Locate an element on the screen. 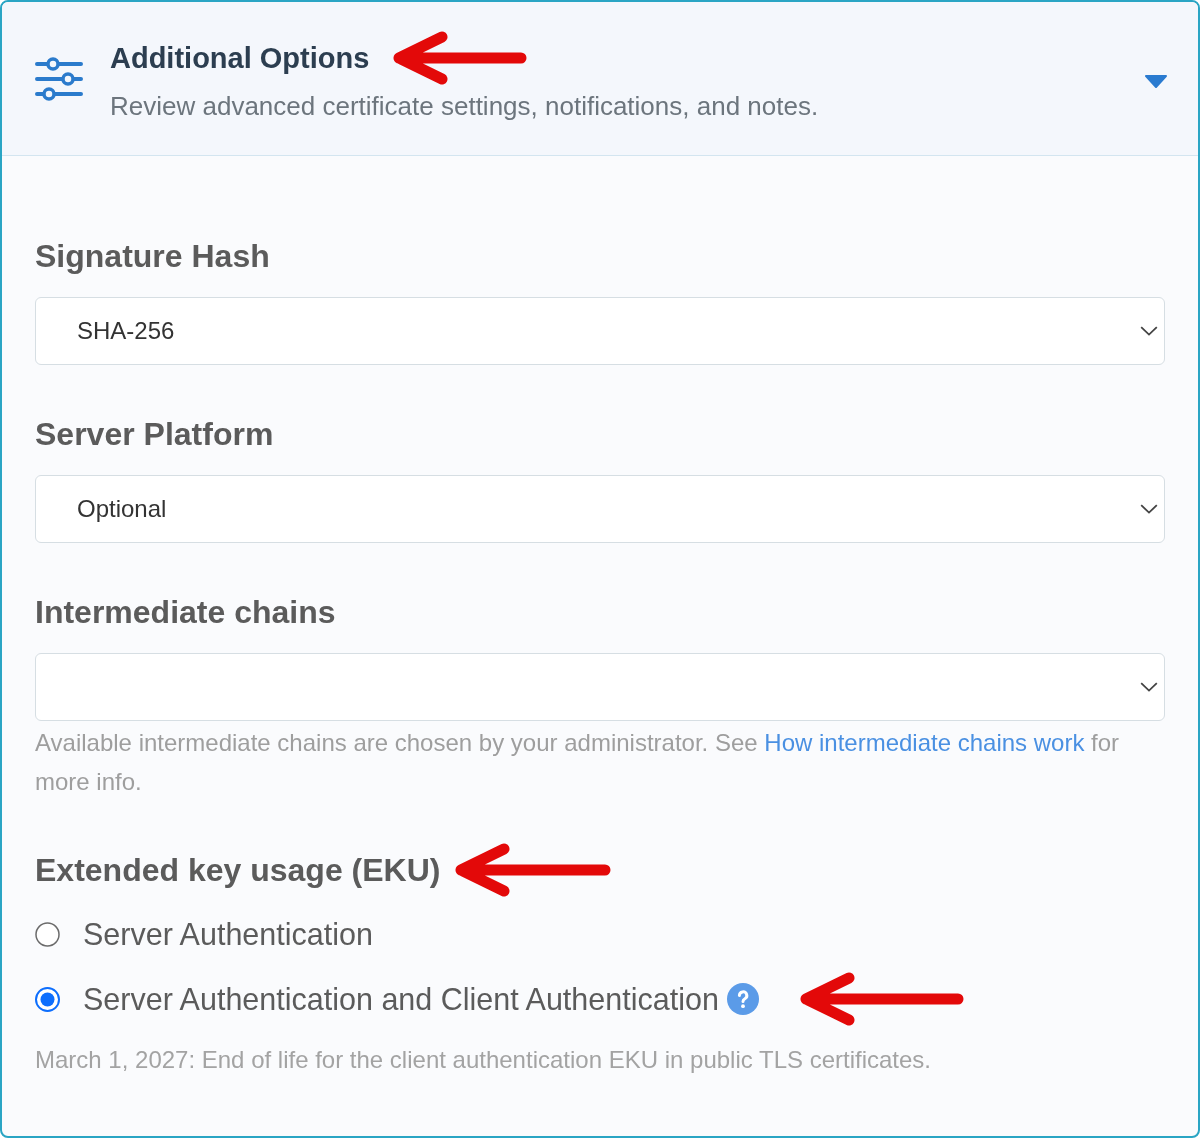 This screenshot has height=1138, width=1200. select-field: Optional is located at coordinates (600, 509).